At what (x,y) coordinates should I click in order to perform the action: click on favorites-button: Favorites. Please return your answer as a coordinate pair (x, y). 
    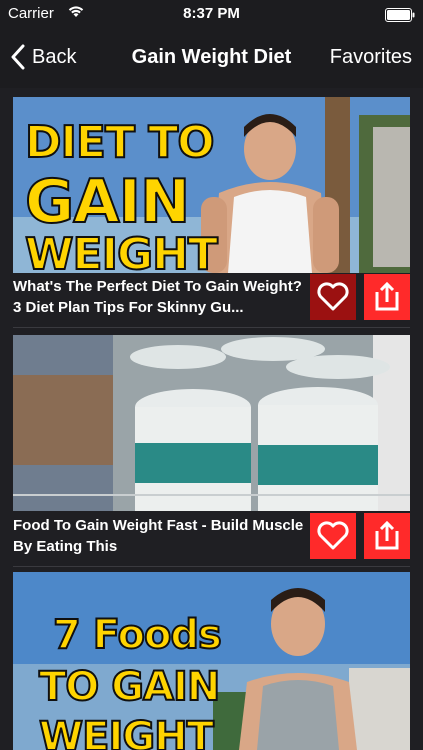
    Looking at the image, I should click on (371, 57).